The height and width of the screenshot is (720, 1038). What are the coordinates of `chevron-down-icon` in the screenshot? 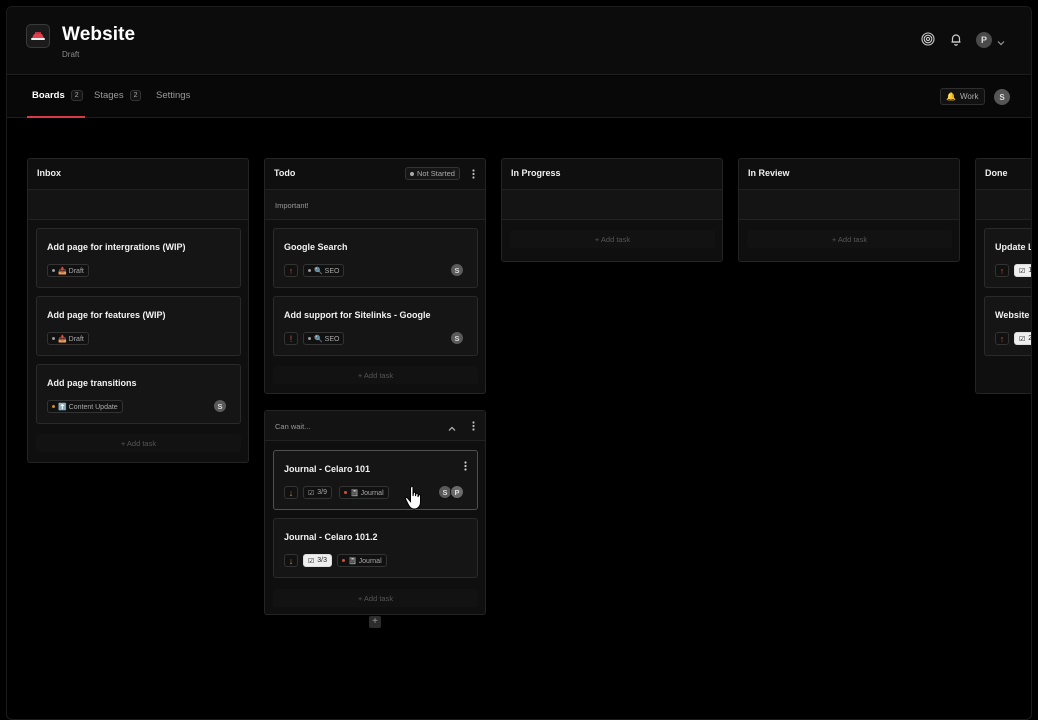 It's located at (1001, 40).